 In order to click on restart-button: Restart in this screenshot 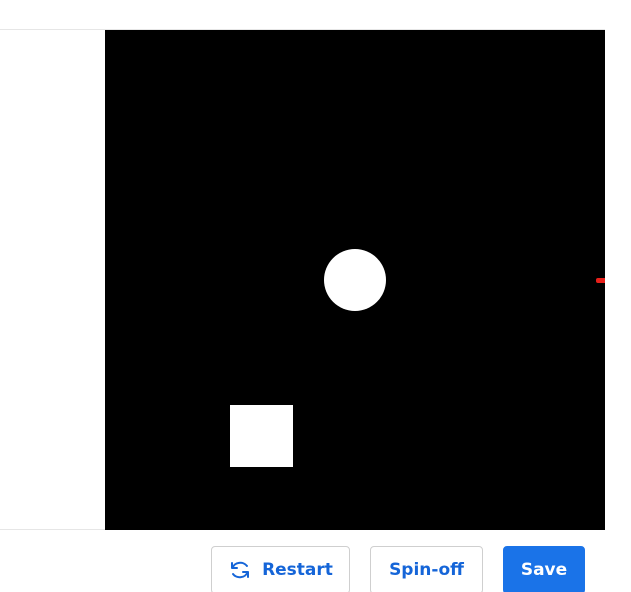, I will do `click(280, 569)`.